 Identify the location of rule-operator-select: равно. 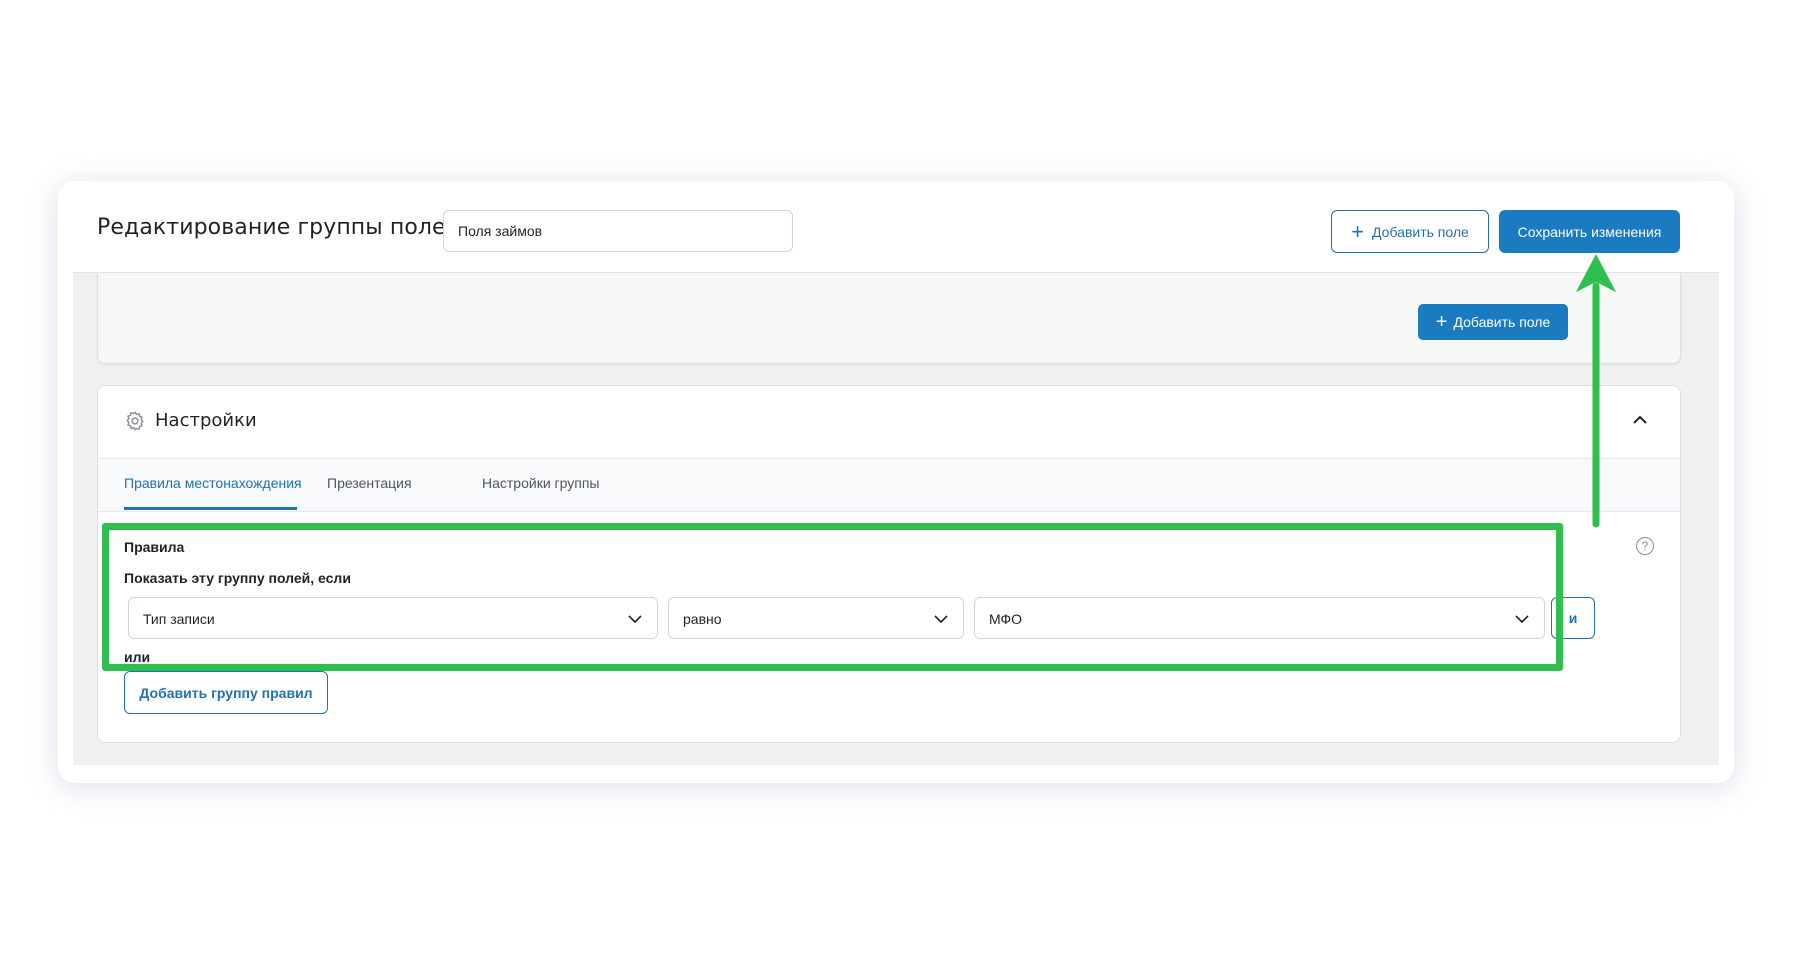
(816, 618).